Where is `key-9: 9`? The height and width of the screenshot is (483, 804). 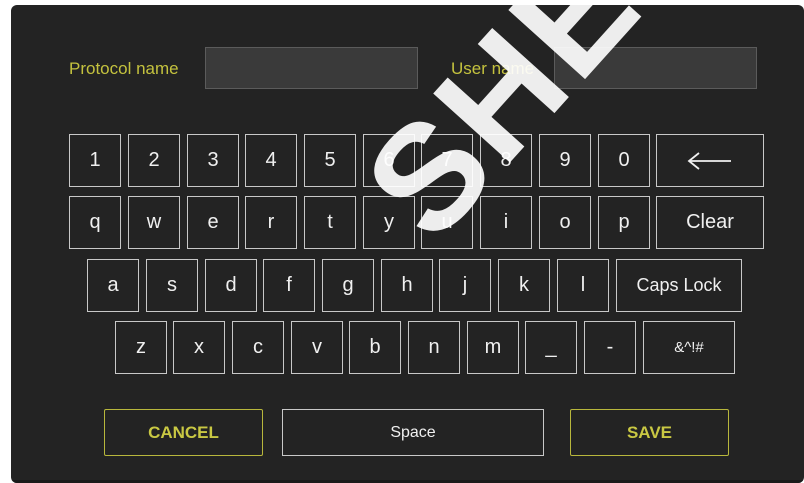 key-9: 9 is located at coordinates (565, 160).